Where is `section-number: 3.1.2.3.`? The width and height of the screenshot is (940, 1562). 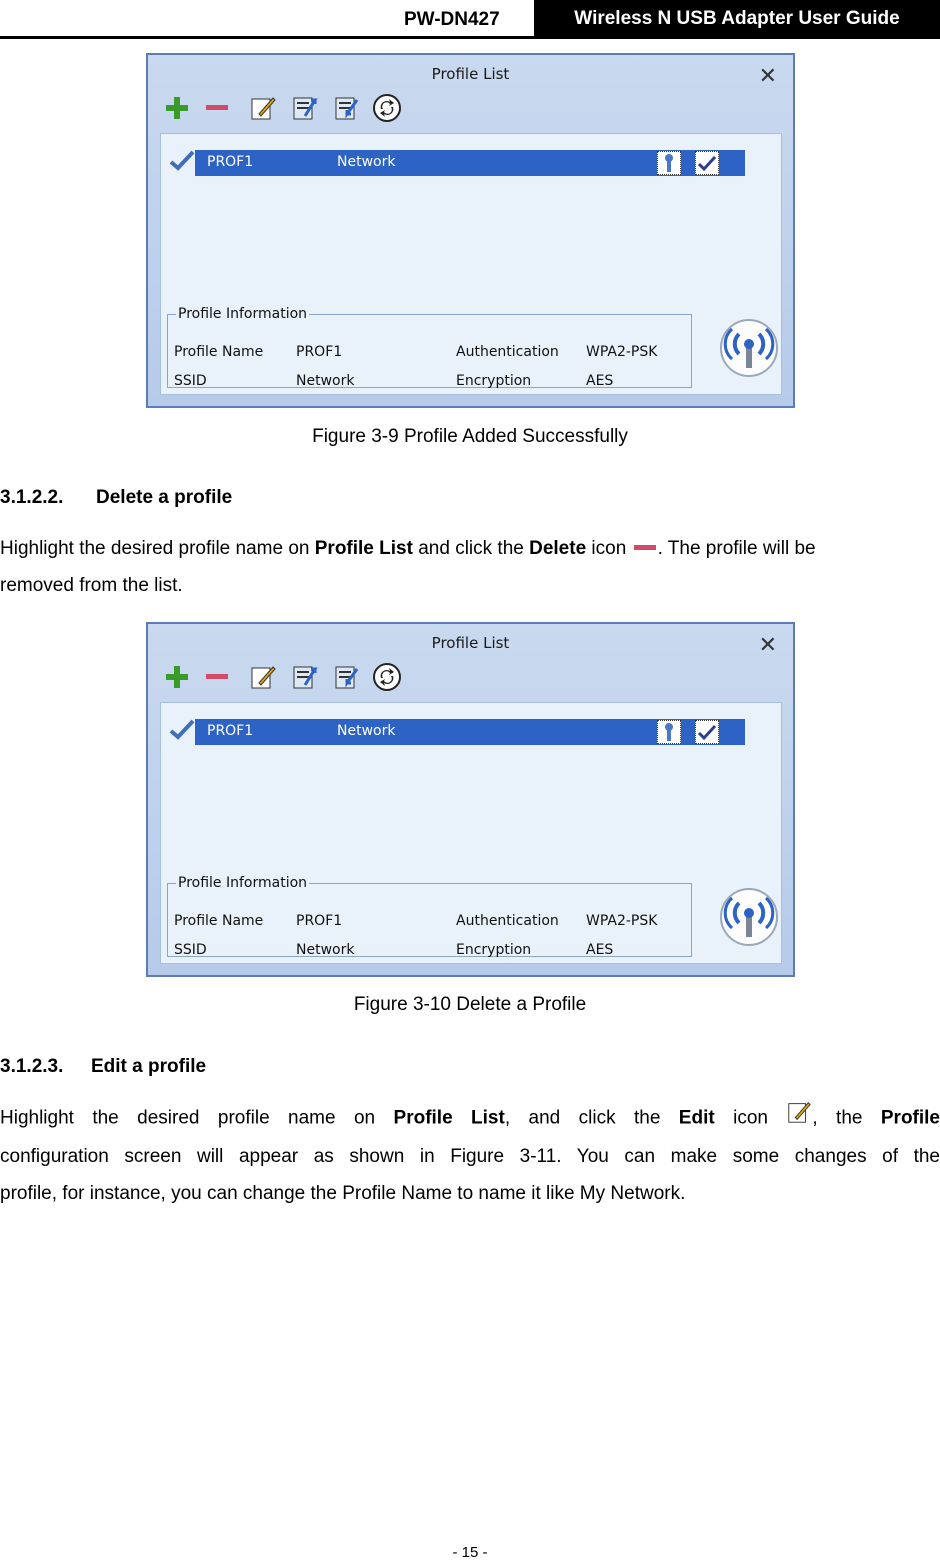
section-number: 3.1.2.3. is located at coordinates (32, 1066).